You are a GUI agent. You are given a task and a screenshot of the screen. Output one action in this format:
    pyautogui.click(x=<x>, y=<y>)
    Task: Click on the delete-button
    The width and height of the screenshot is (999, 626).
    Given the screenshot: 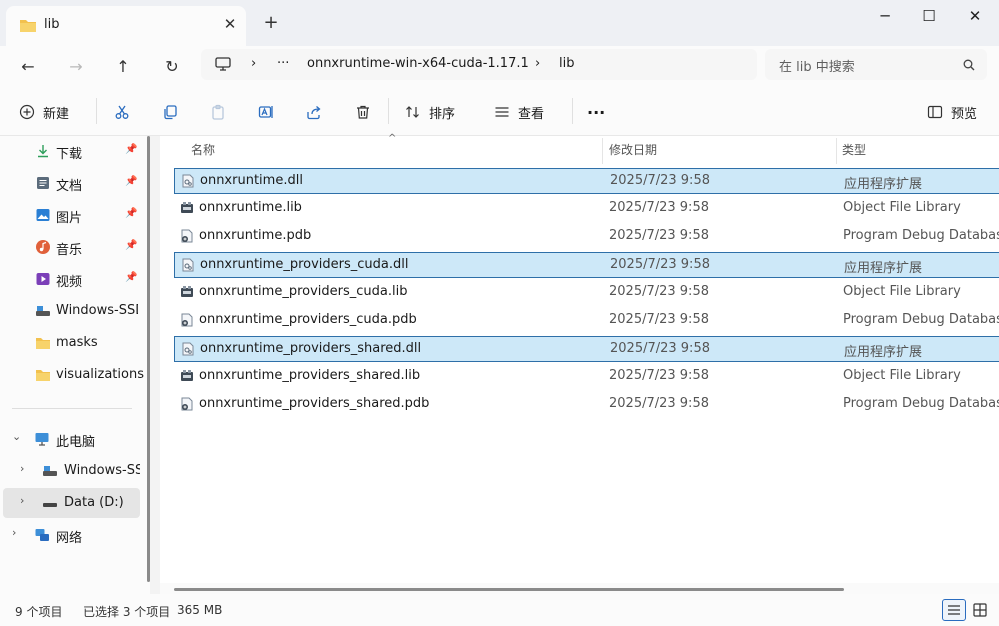 What is the action you would take?
    pyautogui.click(x=363, y=112)
    